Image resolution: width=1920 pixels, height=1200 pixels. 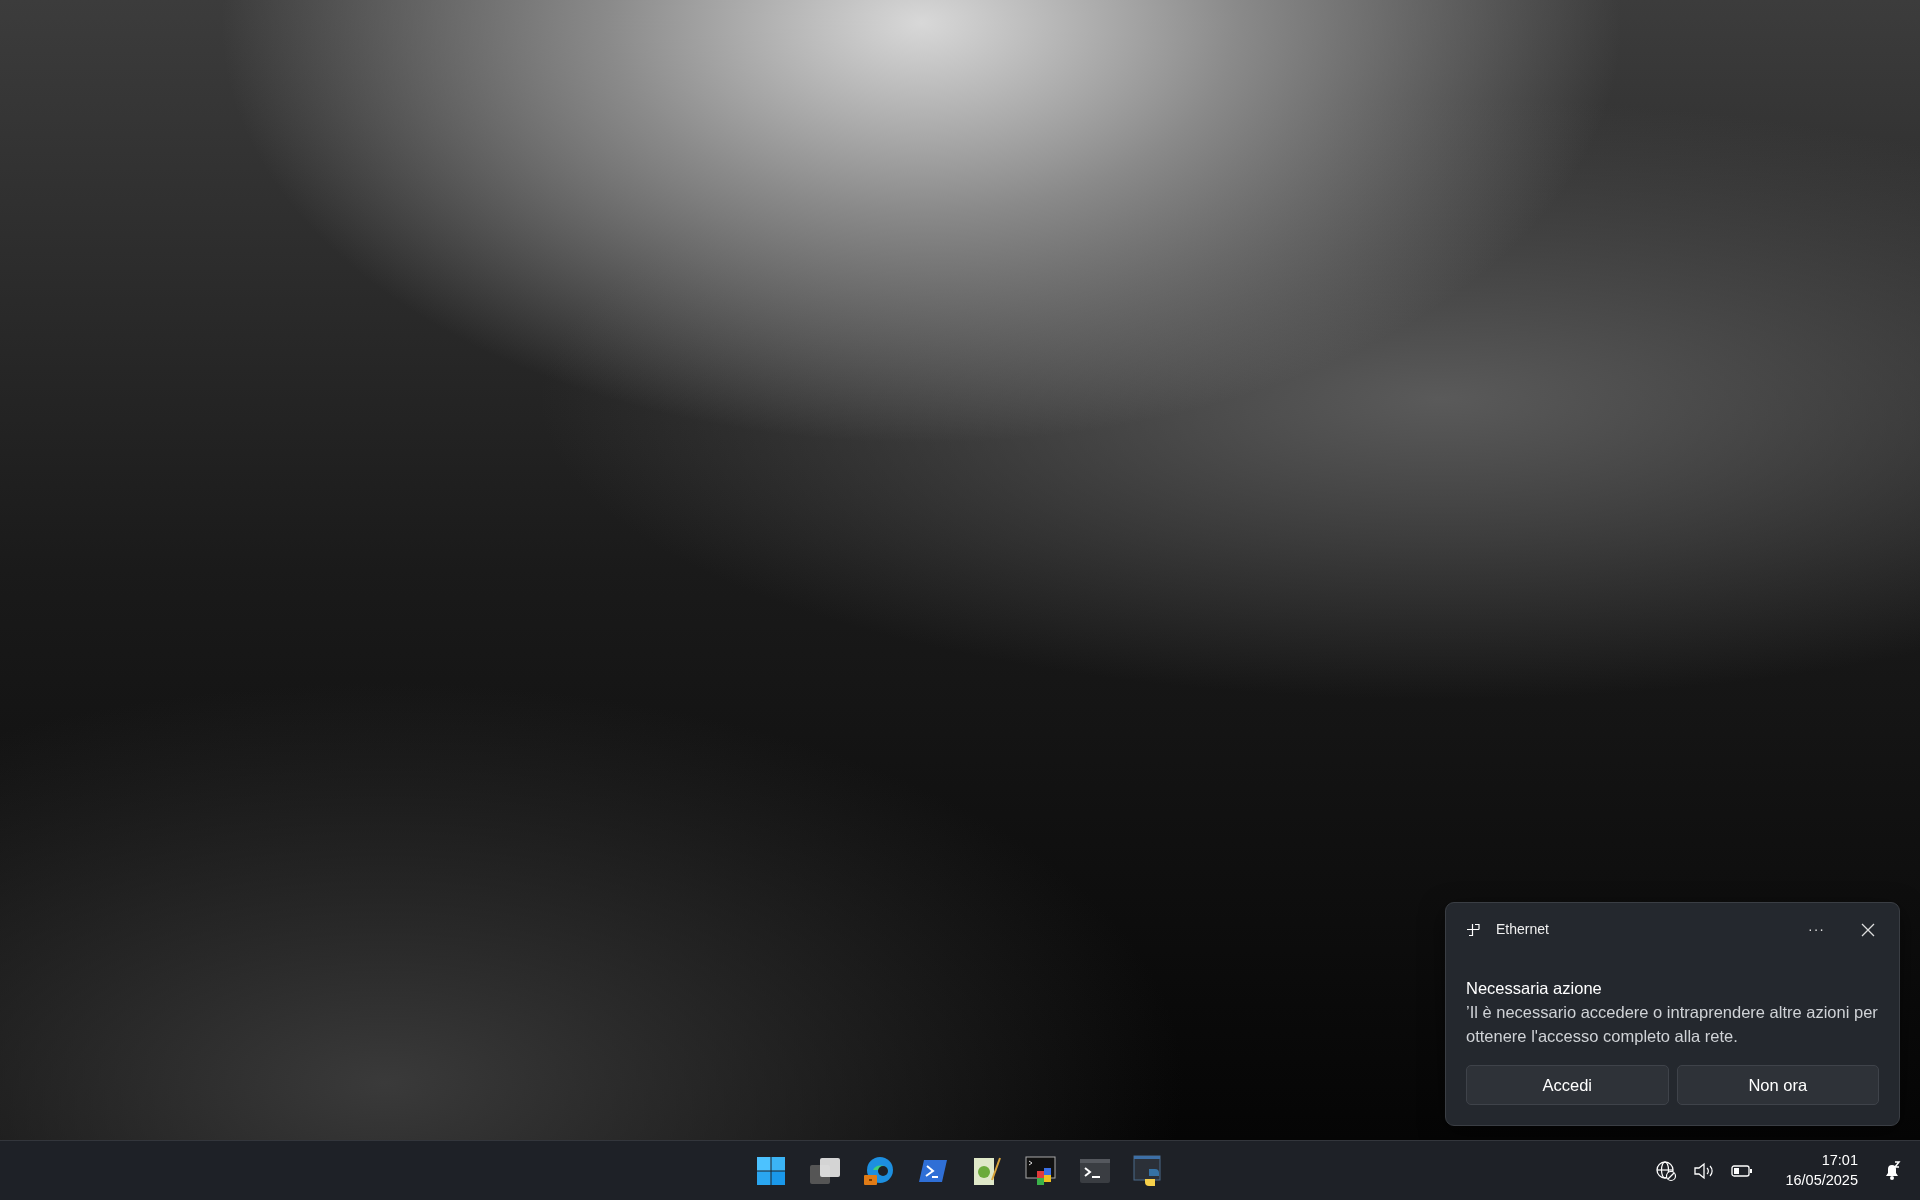 I want to click on globe-icon, so click(x=1666, y=1170).